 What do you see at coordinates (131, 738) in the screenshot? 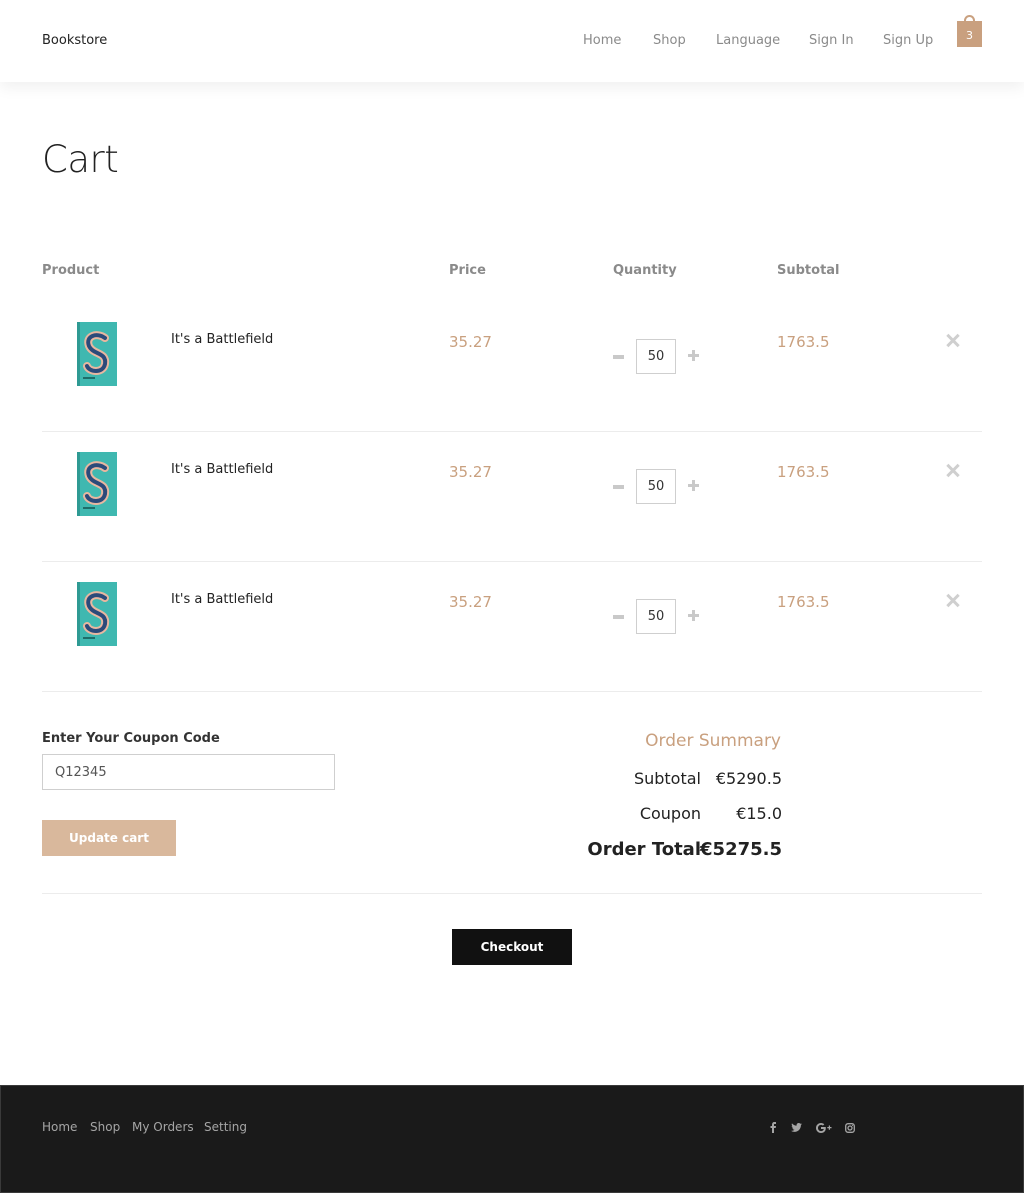
I see `coupon-label: Enter Your Coupon Code` at bounding box center [131, 738].